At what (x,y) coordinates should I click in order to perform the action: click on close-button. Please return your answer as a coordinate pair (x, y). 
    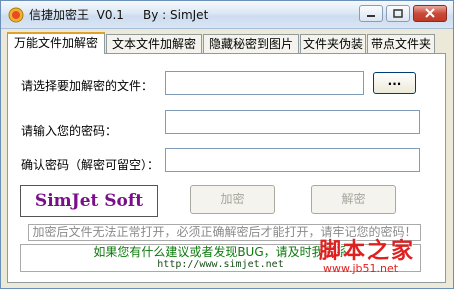
    Looking at the image, I should click on (430, 13).